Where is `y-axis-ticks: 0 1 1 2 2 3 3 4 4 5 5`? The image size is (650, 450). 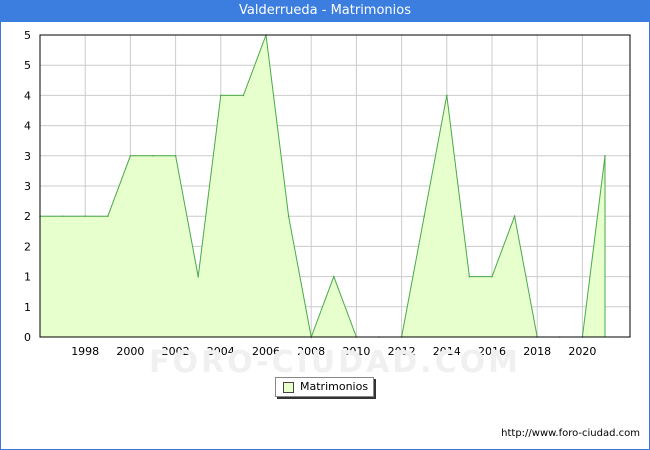
y-axis-ticks: 0 1 1 2 2 3 3 4 4 5 5 is located at coordinates (27, 186).